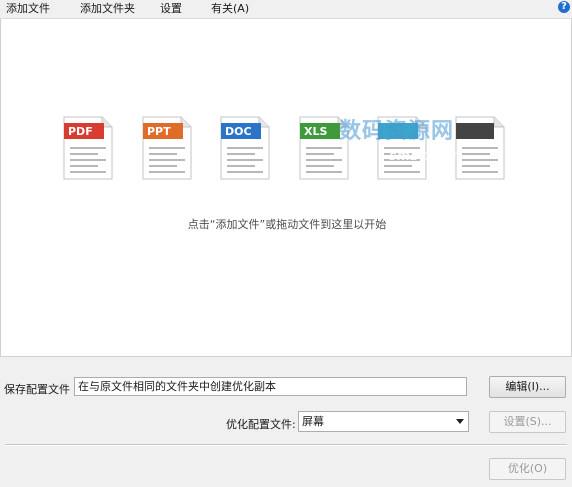  I want to click on optimize-profile-value: 屏幕, so click(313, 421).